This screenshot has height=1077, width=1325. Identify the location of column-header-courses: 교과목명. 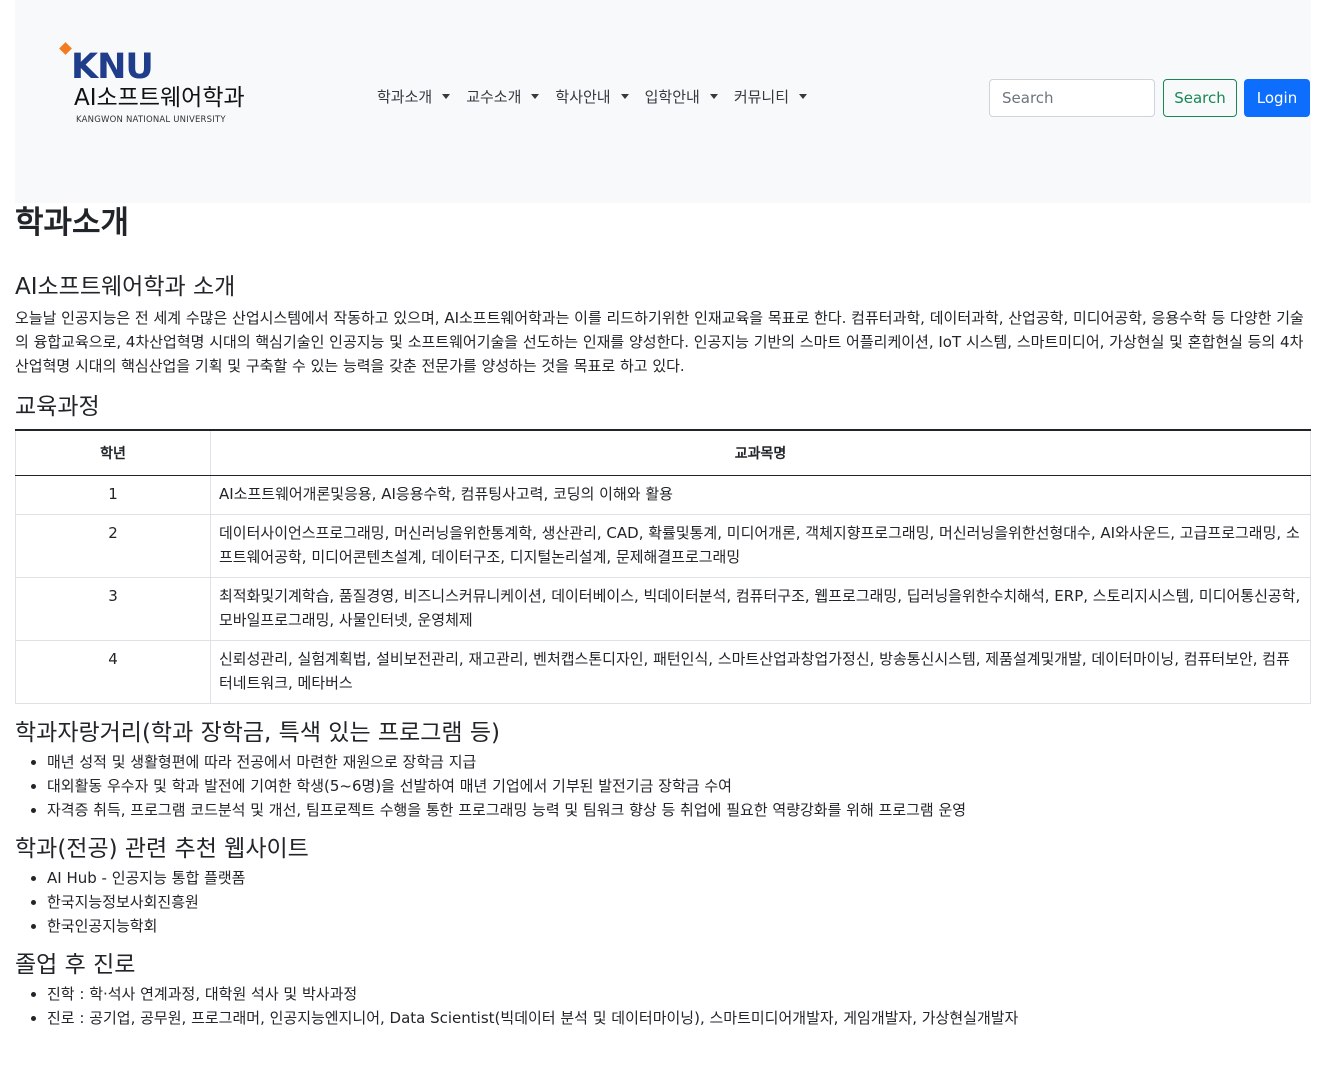
(760, 452).